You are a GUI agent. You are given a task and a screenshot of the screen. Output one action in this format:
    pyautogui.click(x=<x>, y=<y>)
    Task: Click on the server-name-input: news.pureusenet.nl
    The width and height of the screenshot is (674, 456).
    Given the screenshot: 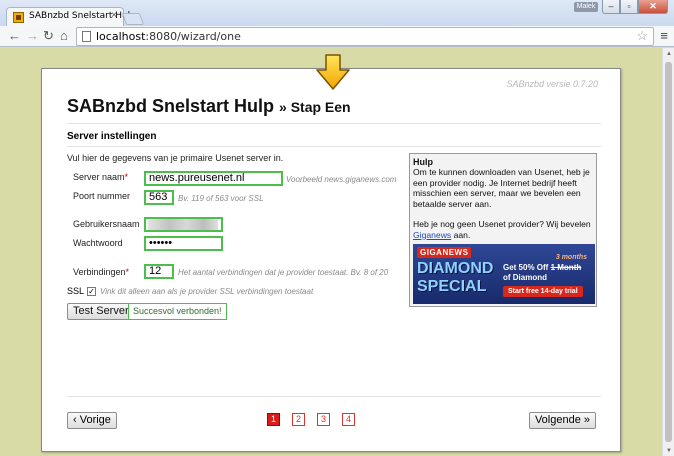 What is the action you would take?
    pyautogui.click(x=213, y=178)
    